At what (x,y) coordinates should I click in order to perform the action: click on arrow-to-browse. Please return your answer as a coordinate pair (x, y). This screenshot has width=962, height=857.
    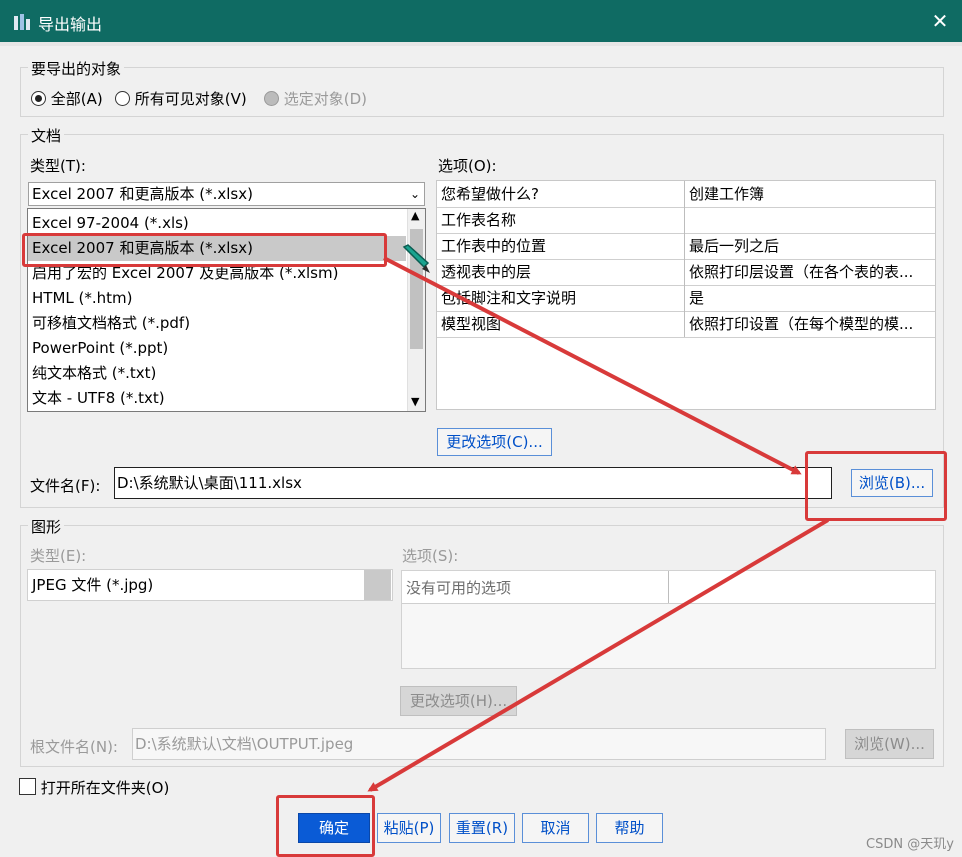
    Looking at the image, I should click on (592, 365).